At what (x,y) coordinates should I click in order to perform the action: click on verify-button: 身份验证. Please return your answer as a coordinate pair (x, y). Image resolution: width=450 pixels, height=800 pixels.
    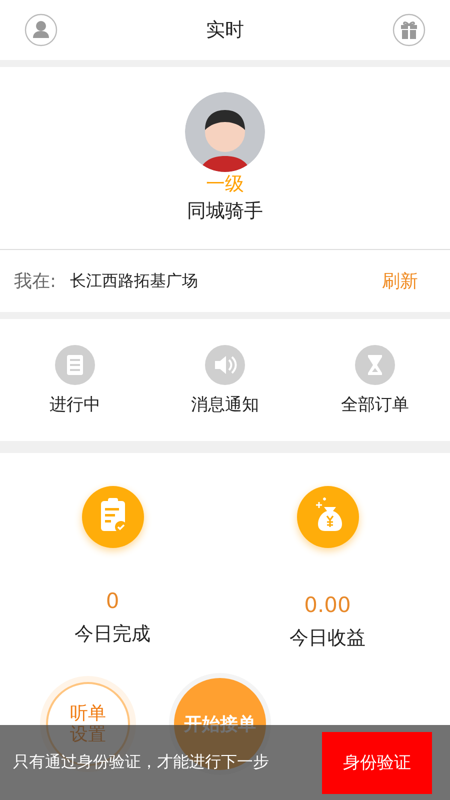
    Looking at the image, I should click on (377, 763).